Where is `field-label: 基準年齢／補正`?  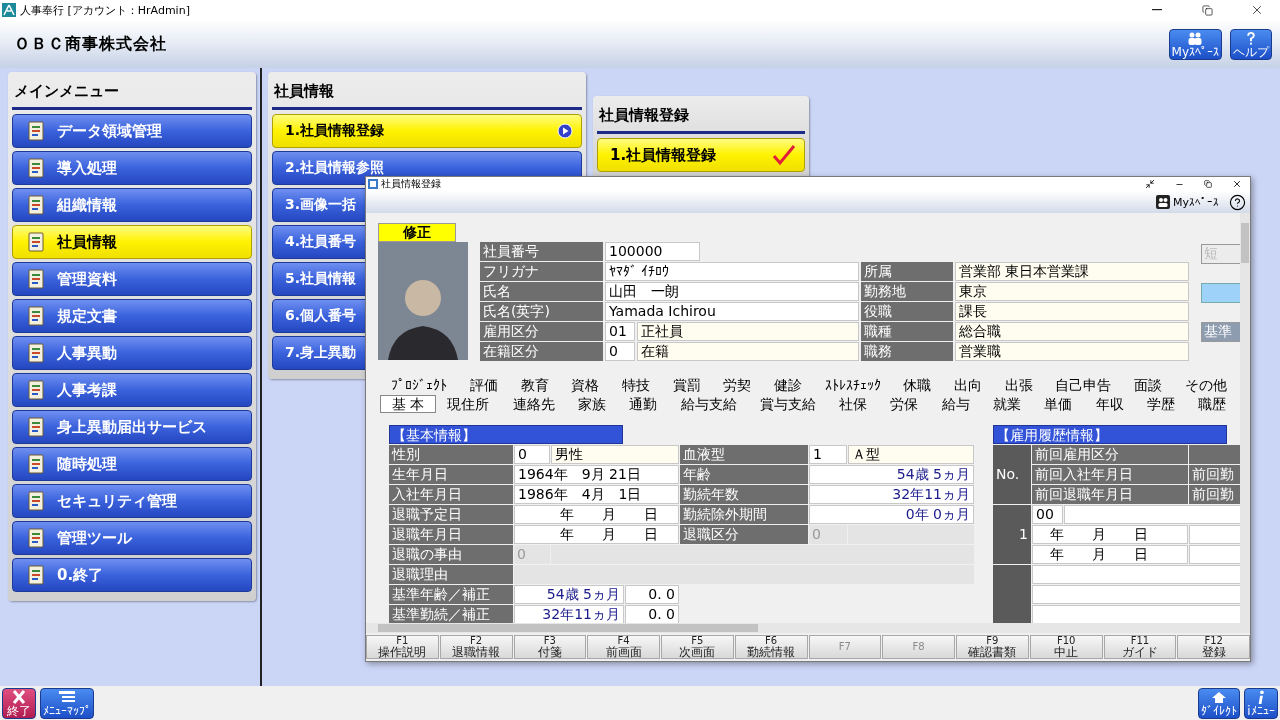
field-label: 基準年齢／補正 is located at coordinates (451, 594).